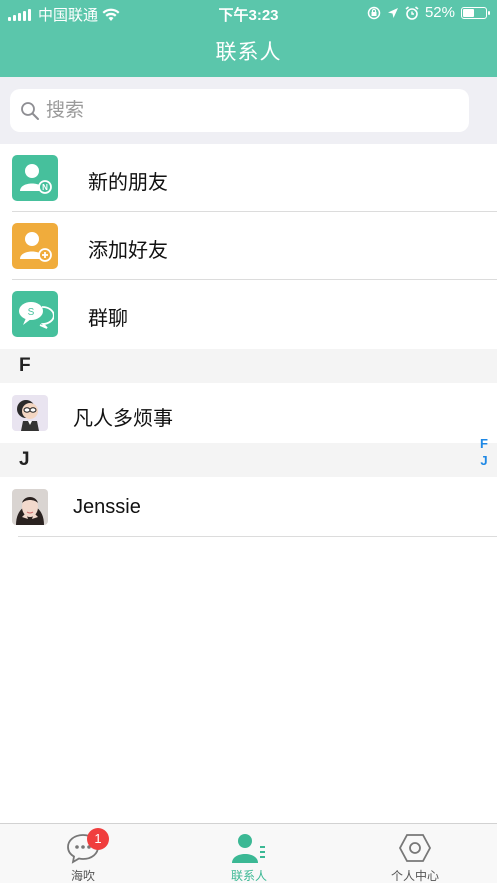 The image size is (497, 883). What do you see at coordinates (414, 876) in the screenshot?
I see `tab-label: 个人中心` at bounding box center [414, 876].